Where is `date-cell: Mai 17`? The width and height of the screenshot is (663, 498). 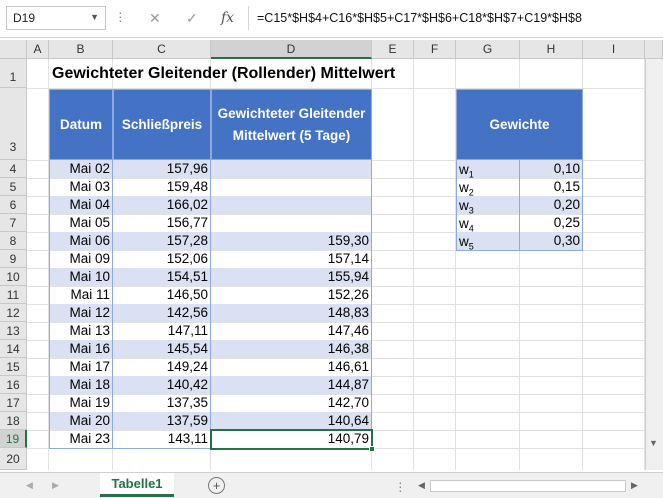
date-cell: Mai 17 is located at coordinates (81, 367).